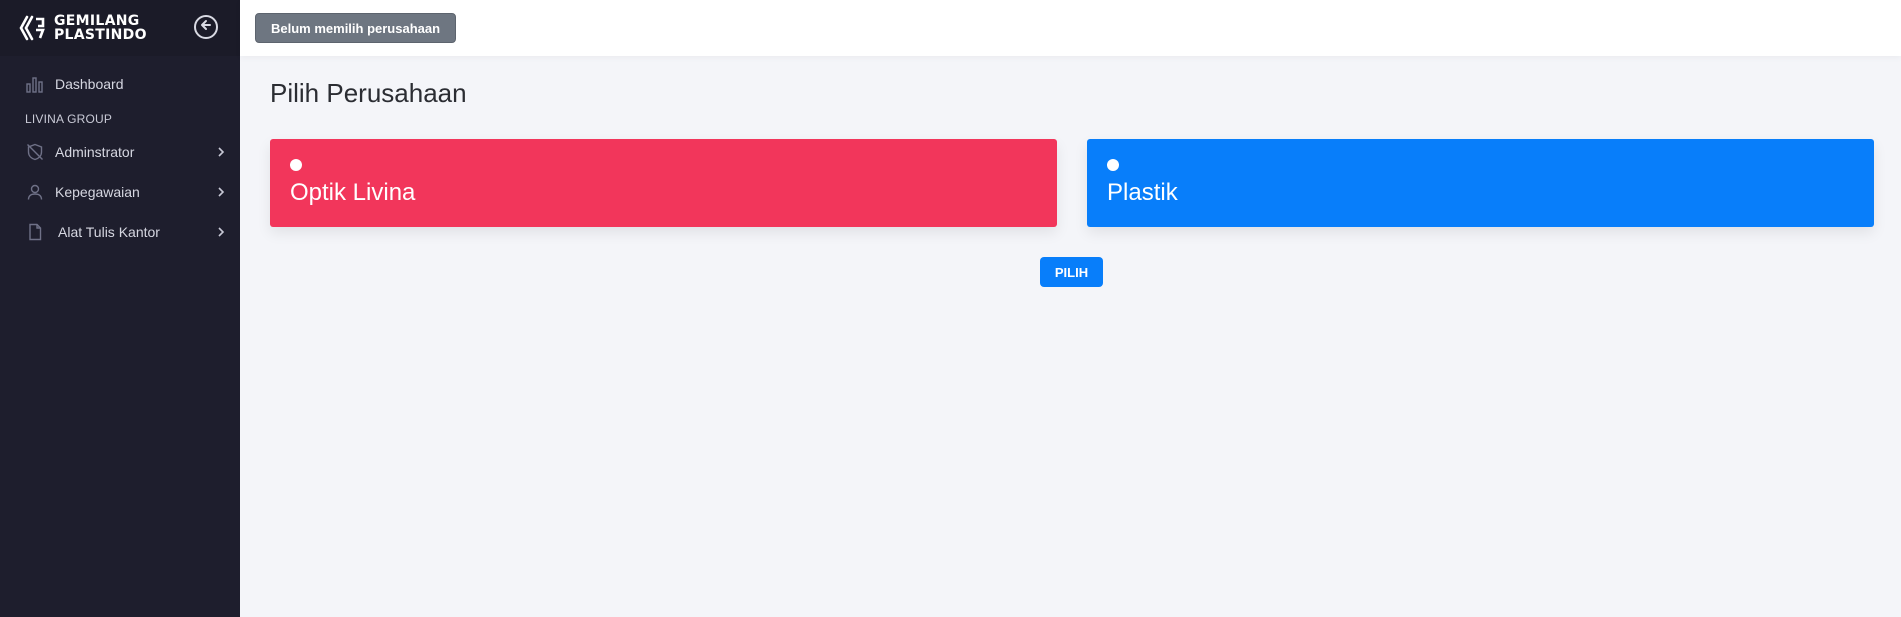 This screenshot has height=617, width=1901. I want to click on brand-line-2: PLASTINDO, so click(100, 35).